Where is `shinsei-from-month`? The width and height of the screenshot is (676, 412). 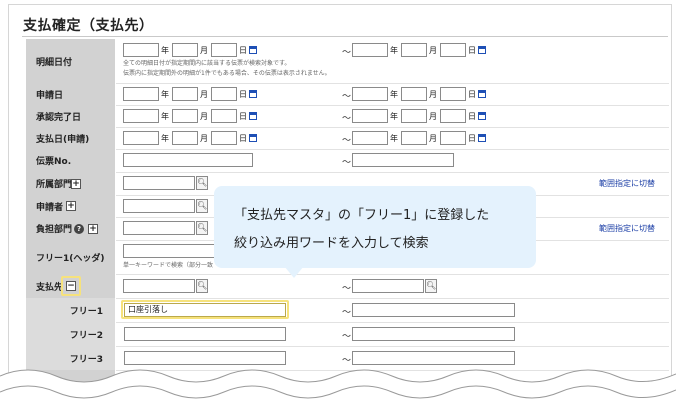 shinsei-from-month is located at coordinates (185, 94).